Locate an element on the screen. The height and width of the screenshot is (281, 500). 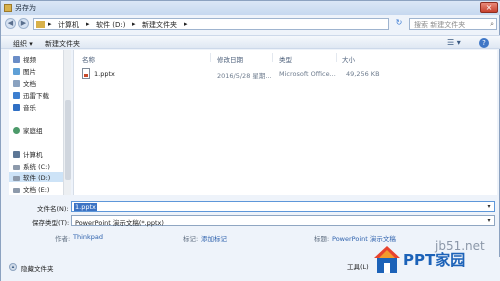
documents-icon is located at coordinates (16, 83).